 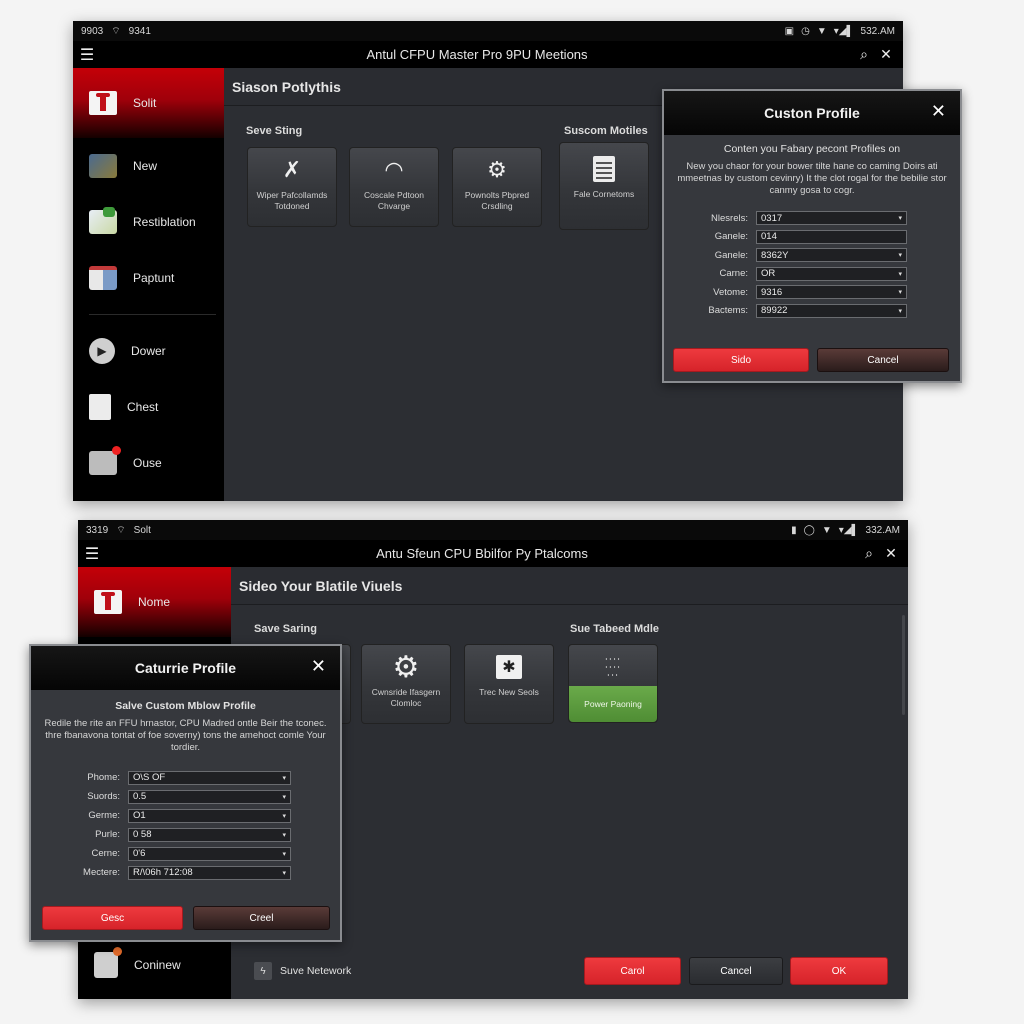 What do you see at coordinates (209, 853) in the screenshot?
I see `cerne-select: 0'6 ▾` at bounding box center [209, 853].